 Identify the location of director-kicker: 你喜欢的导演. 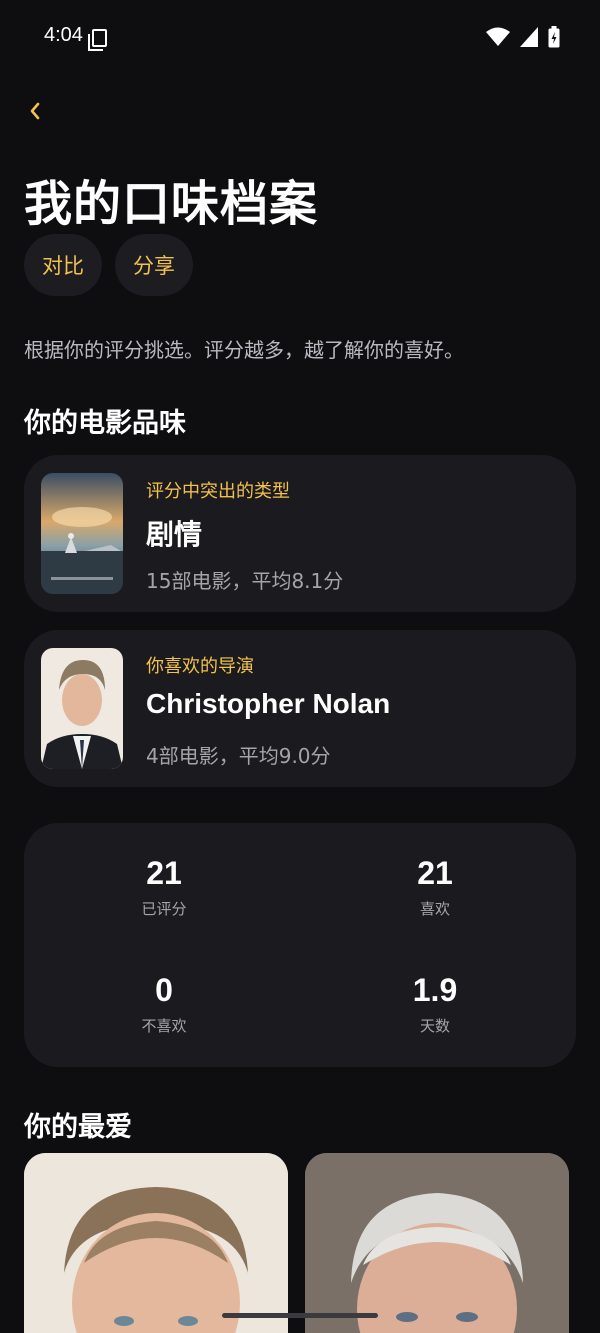
(200, 666).